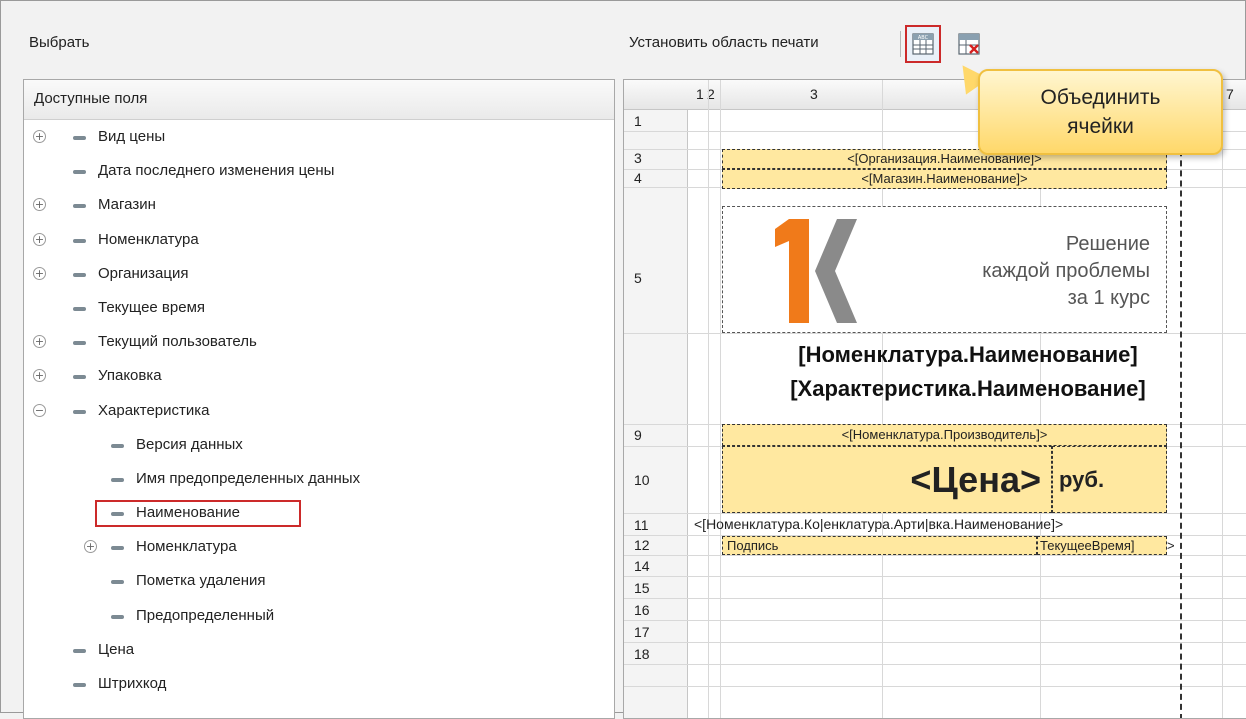 This screenshot has width=1246, height=719. I want to click on select-title: Выбрать, so click(59, 42).